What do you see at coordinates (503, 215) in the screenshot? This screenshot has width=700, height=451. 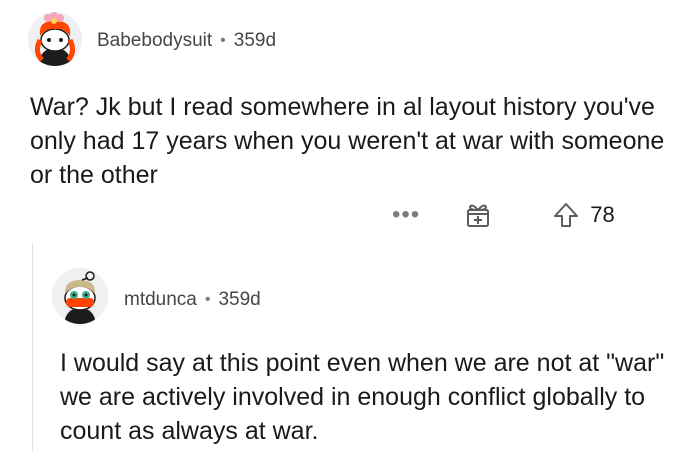 I see `comment-actions: ••• 78` at bounding box center [503, 215].